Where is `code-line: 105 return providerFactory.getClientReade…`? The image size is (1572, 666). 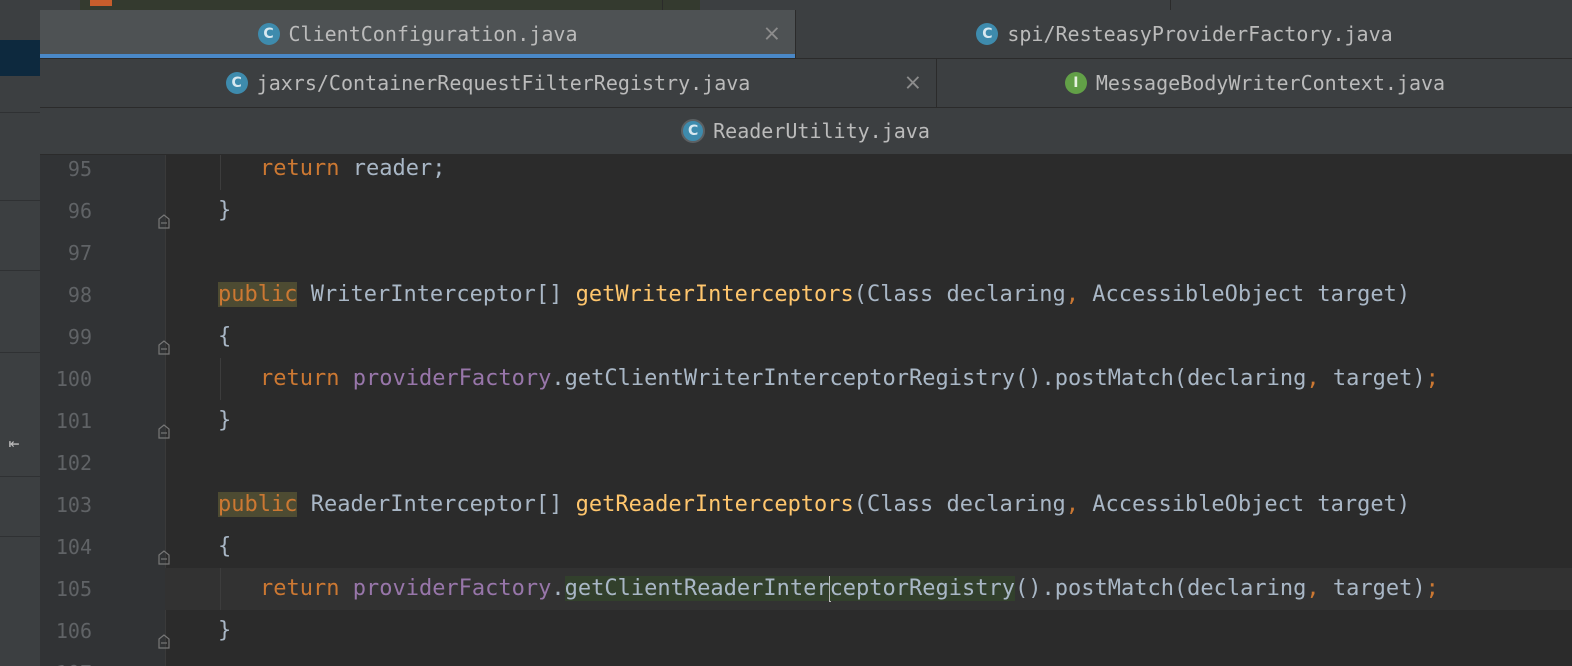
code-line: 105 return providerFactory.getClientReade… is located at coordinates (806, 589).